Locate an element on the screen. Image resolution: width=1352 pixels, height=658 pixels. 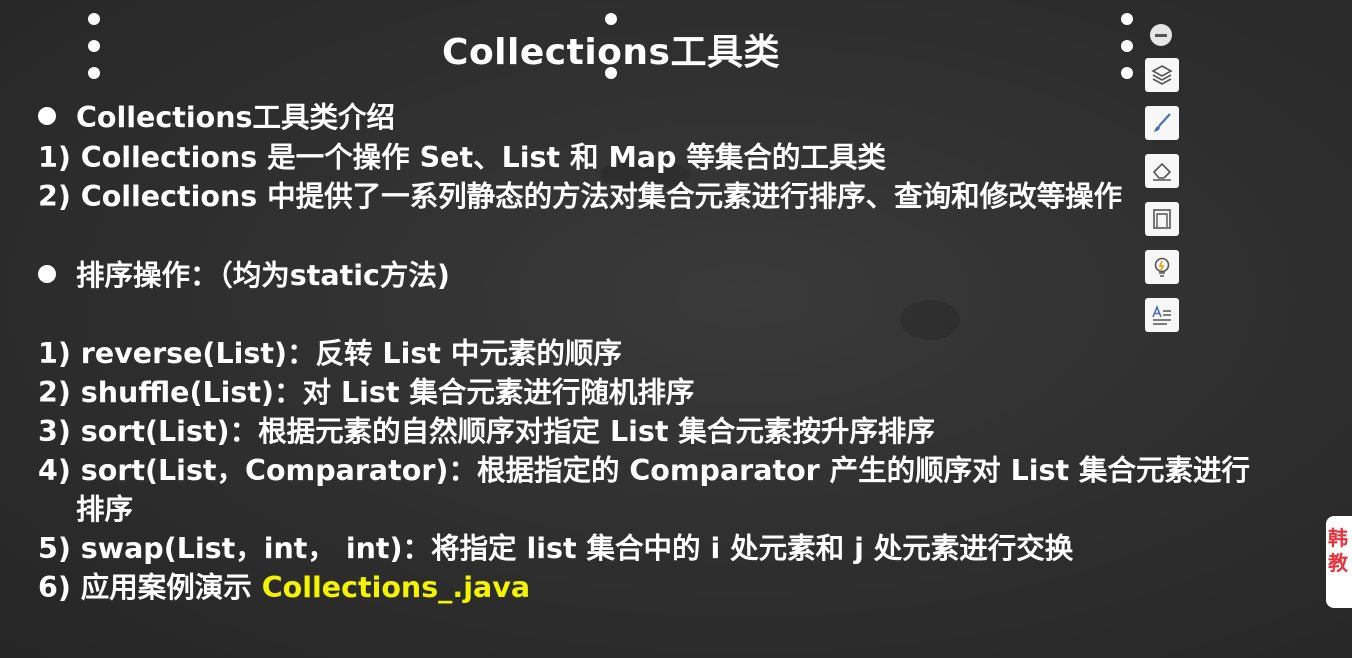
lightbulb-icon is located at coordinates (1162, 267).